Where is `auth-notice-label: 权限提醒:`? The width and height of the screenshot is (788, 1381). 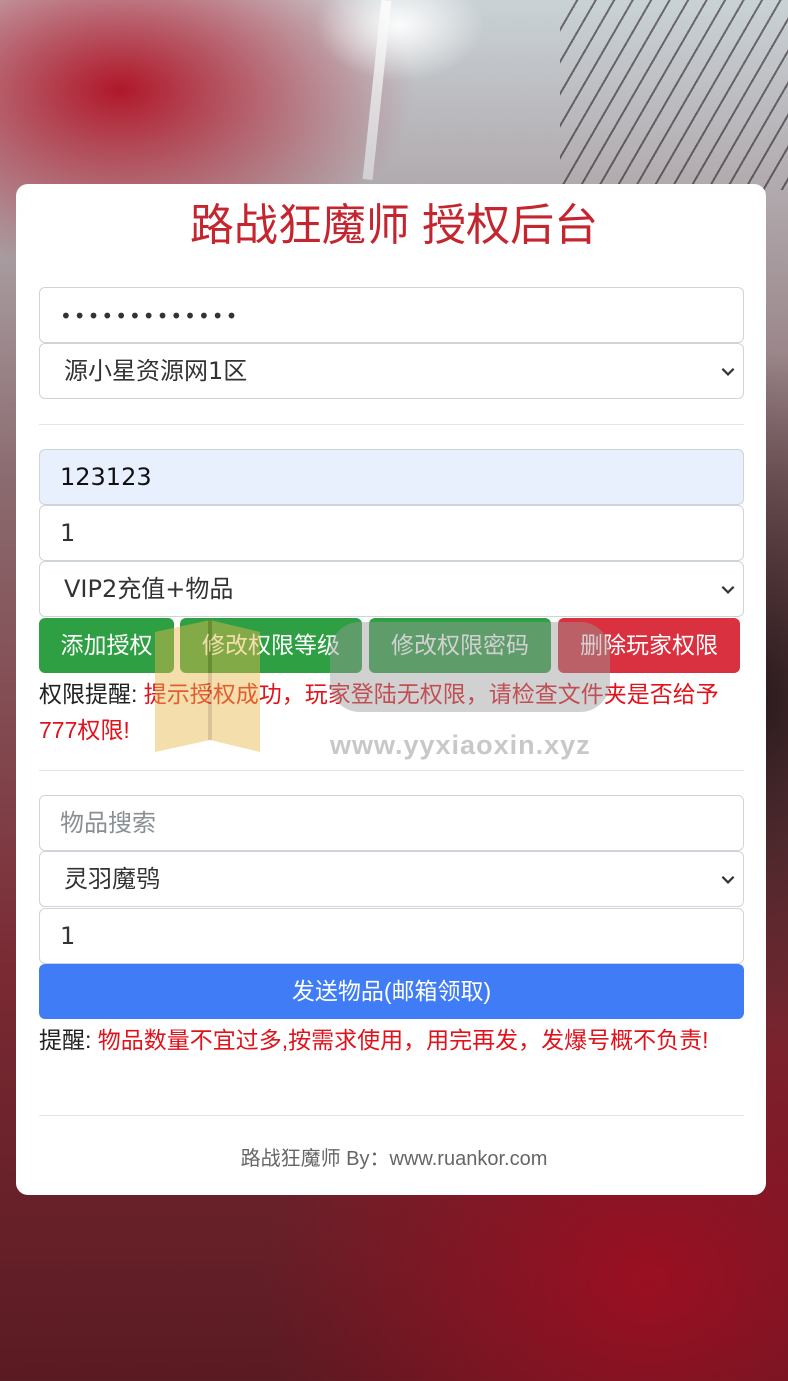 auth-notice-label: 权限提醒: is located at coordinates (88, 694).